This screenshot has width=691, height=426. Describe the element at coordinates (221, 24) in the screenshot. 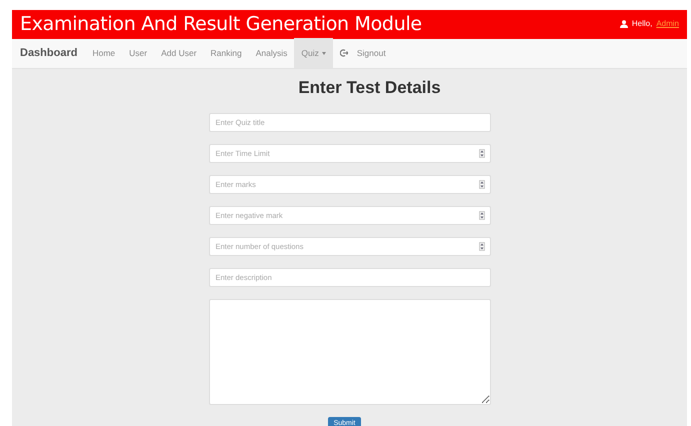

I see `app-title: Examination And Result Generation Module` at that location.